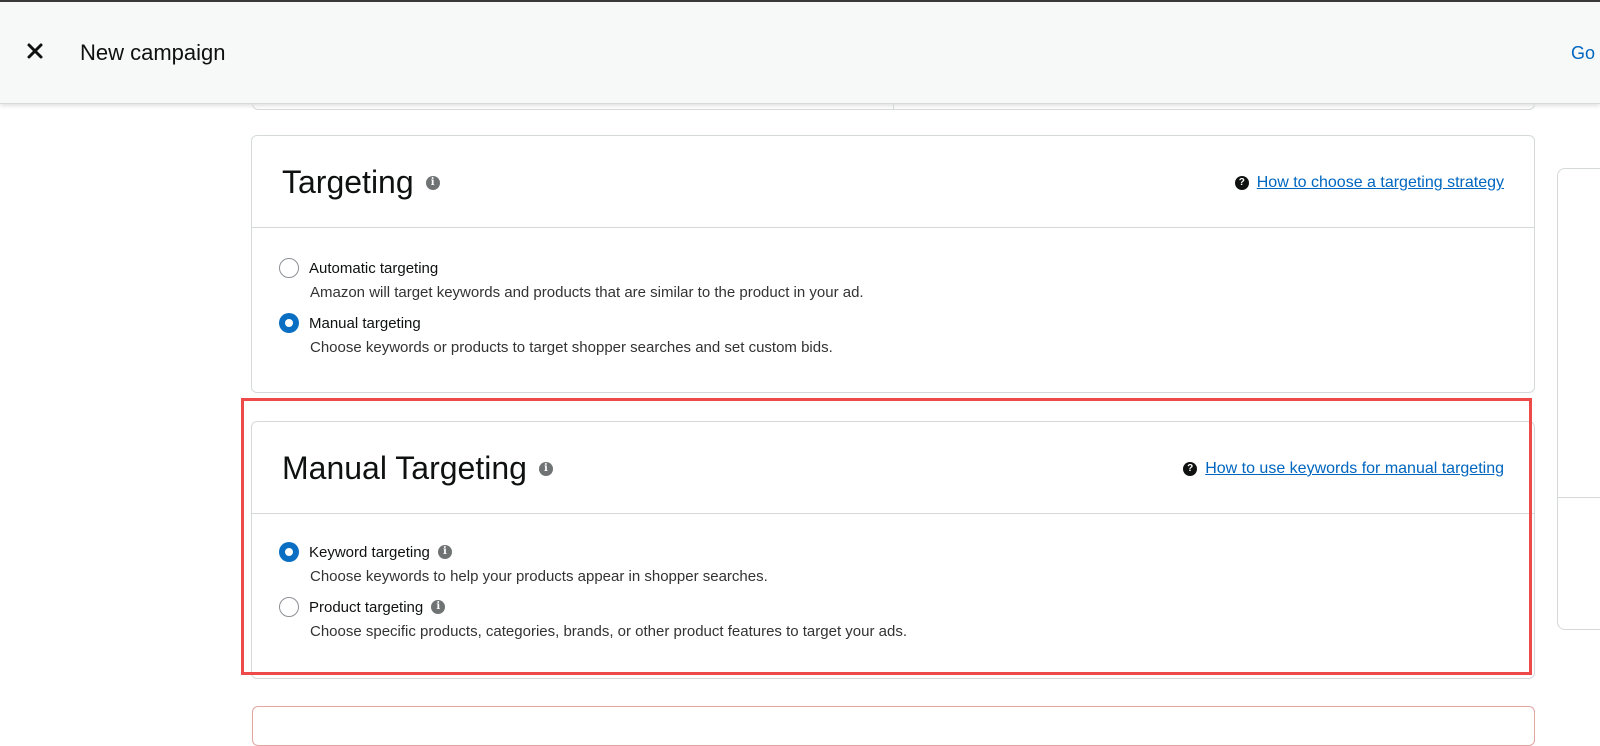 The image size is (1600, 746). What do you see at coordinates (893, 726) in the screenshot?
I see `next-card-edge` at bounding box center [893, 726].